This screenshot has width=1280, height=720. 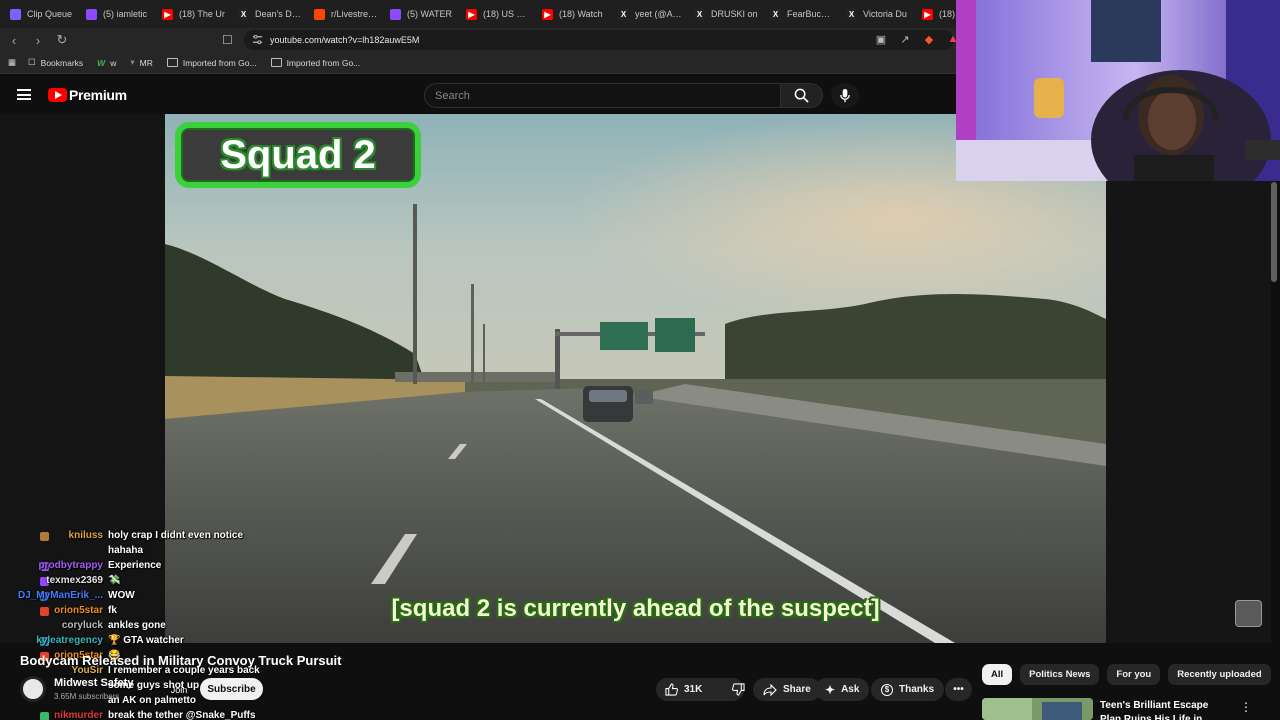 I want to click on browser-tab: ▶ (18) Watch, so click(x=574, y=14).